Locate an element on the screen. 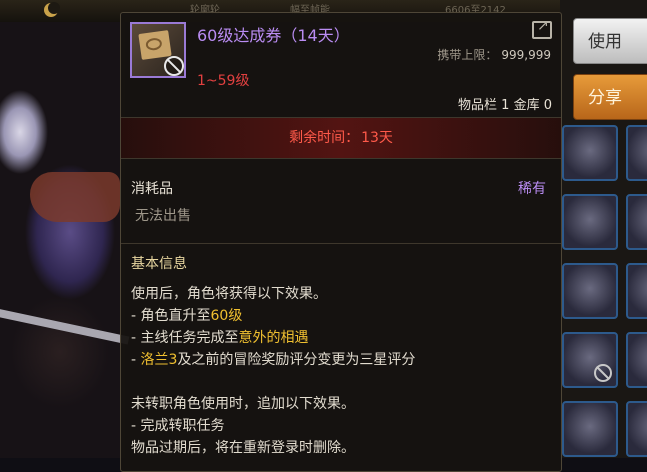  level-range: 1~59级 is located at coordinates (223, 81).